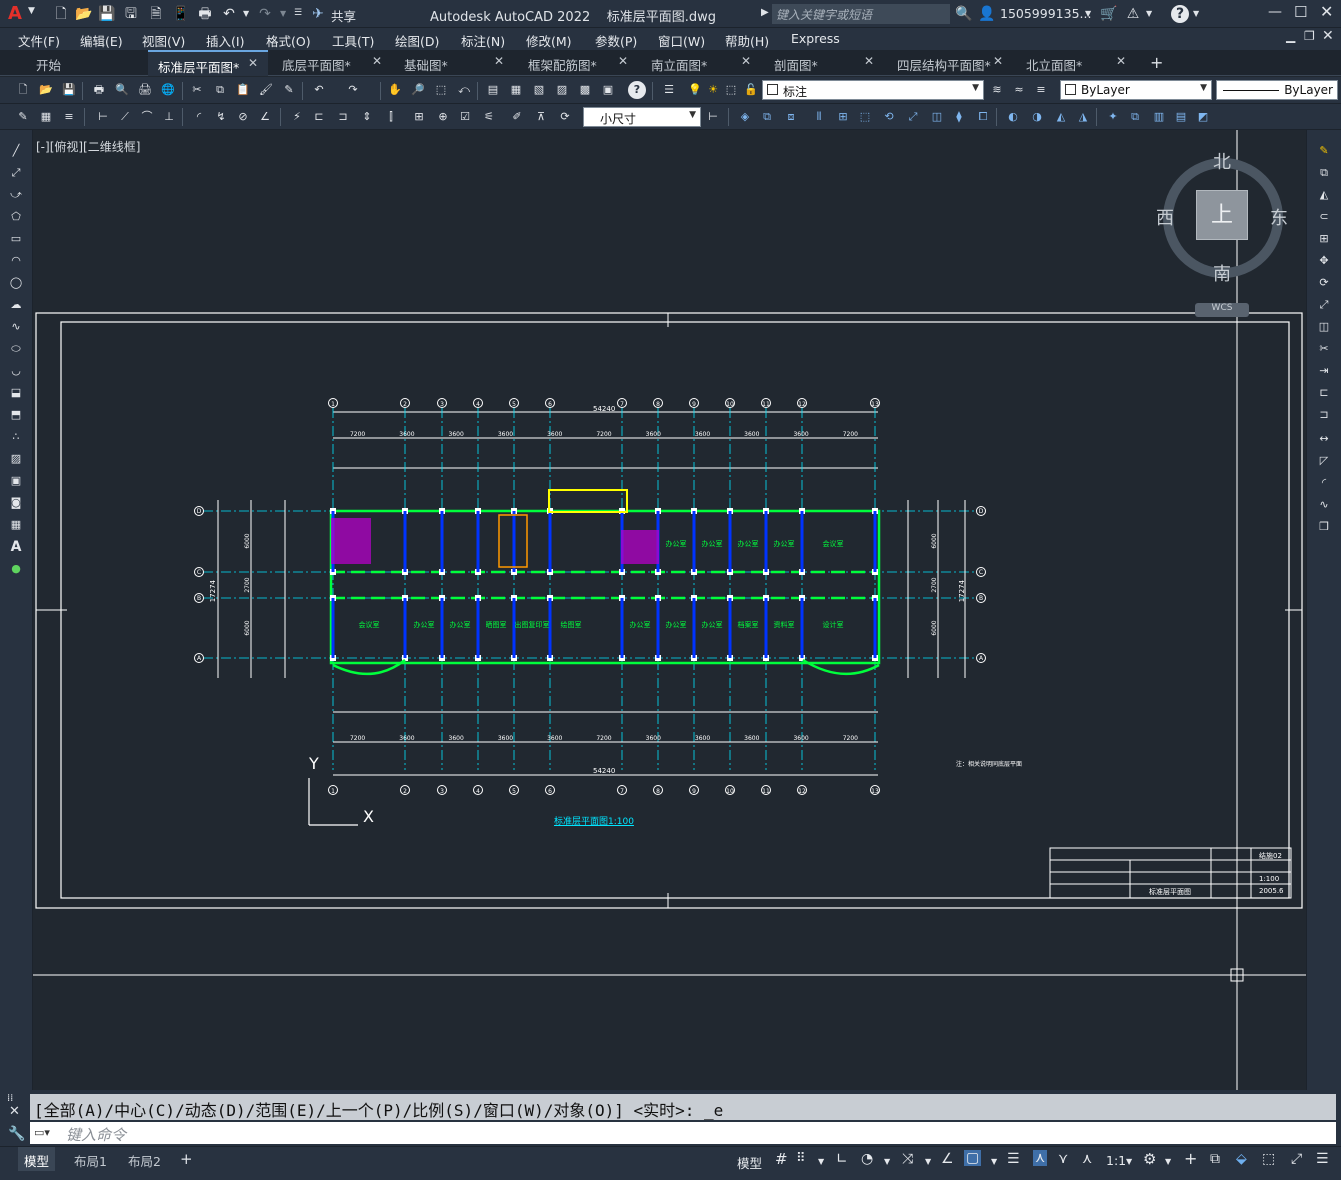 This screenshot has height=1180, width=1341. Describe the element at coordinates (37, 1159) in the screenshot. I see `tab-model: 模型` at that location.